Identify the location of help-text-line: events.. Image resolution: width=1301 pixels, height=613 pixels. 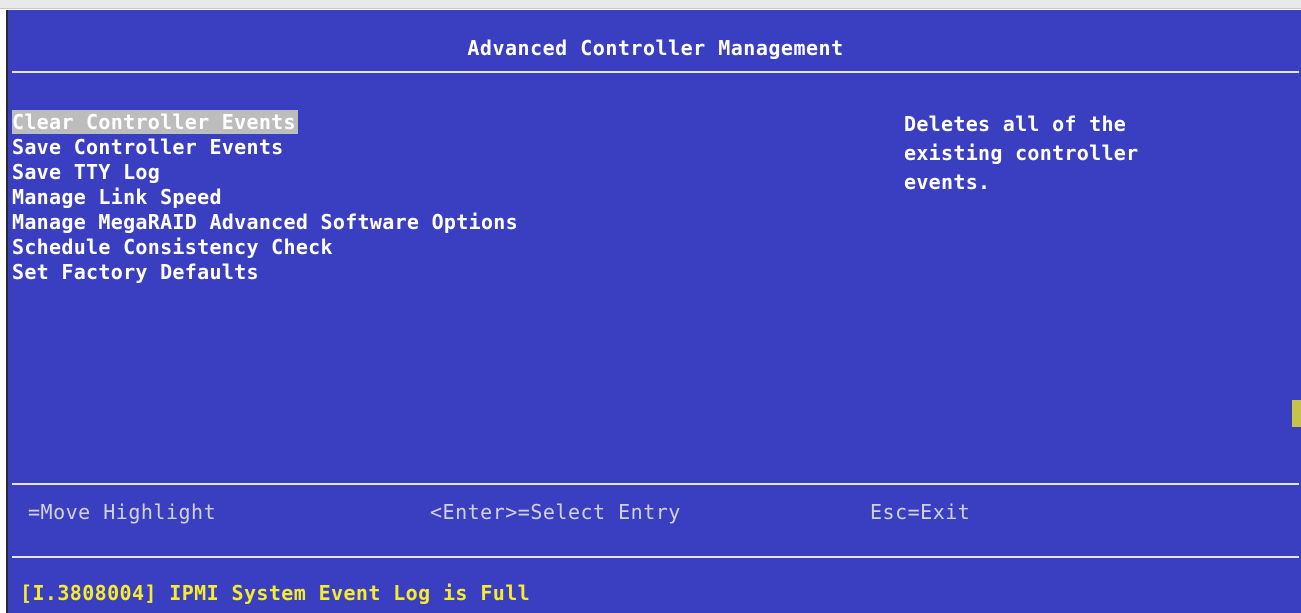
(947, 182).